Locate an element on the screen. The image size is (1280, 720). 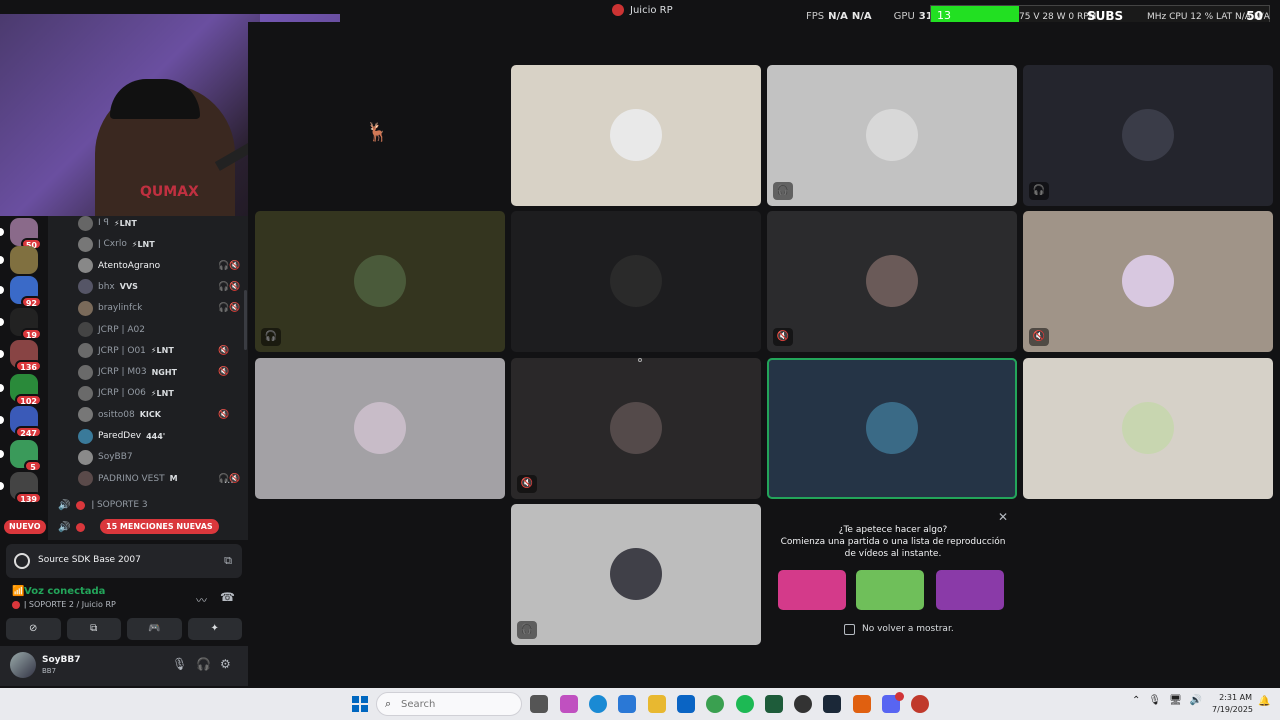
gear-icon: ⚙ is located at coordinates (225, 664).